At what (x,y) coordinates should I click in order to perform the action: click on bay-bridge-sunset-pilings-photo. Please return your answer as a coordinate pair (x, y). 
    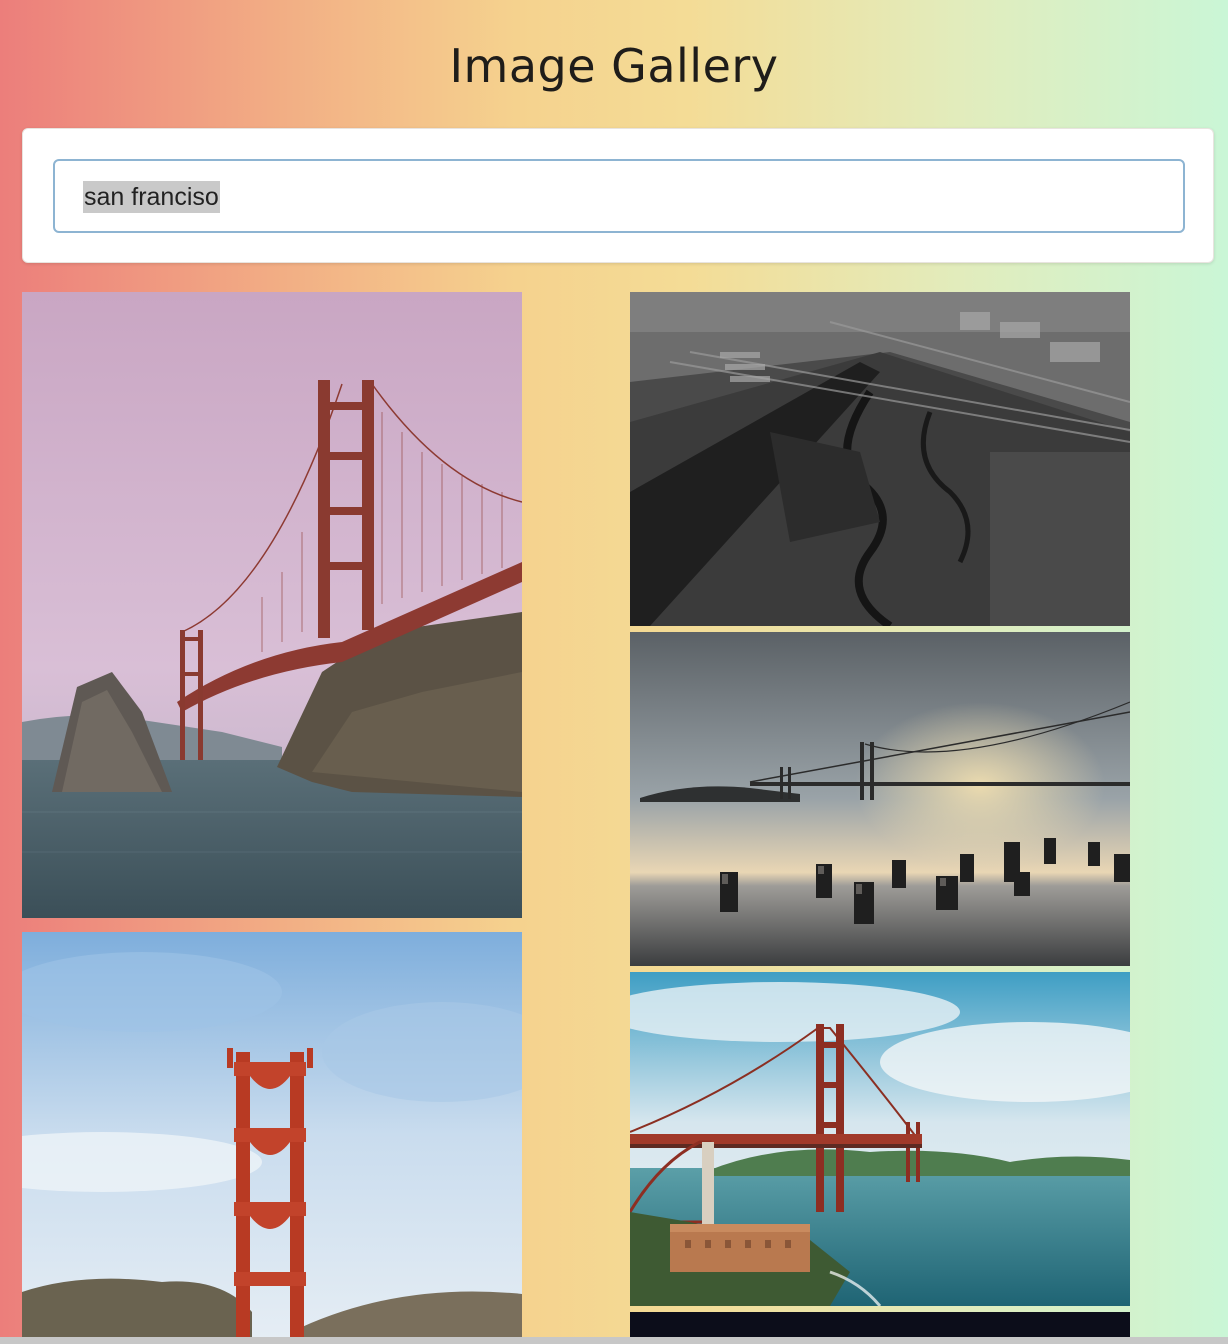
    Looking at the image, I should click on (880, 799).